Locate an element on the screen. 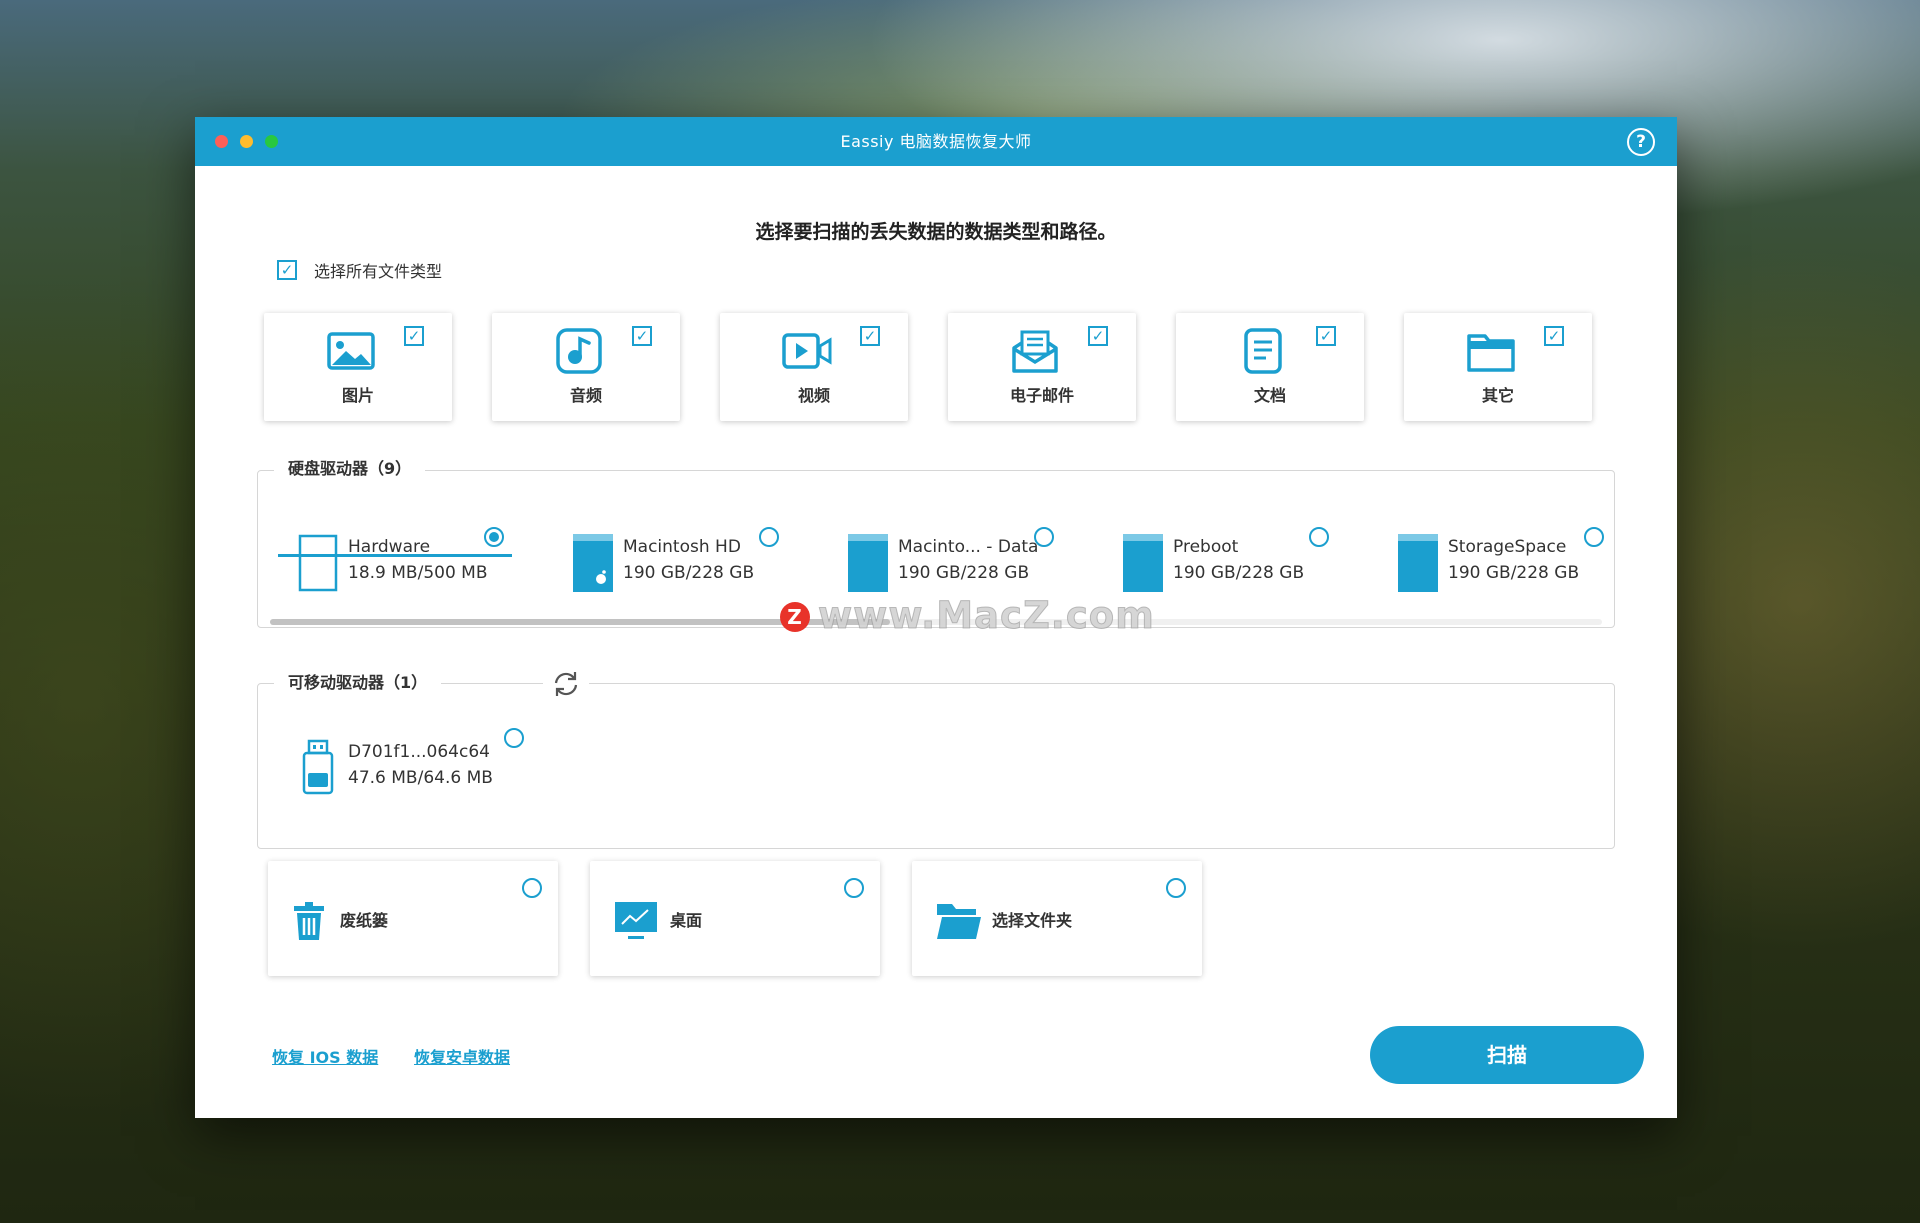 The height and width of the screenshot is (1223, 1920). file-type-card-images: ✓ 图片 is located at coordinates (358, 367).